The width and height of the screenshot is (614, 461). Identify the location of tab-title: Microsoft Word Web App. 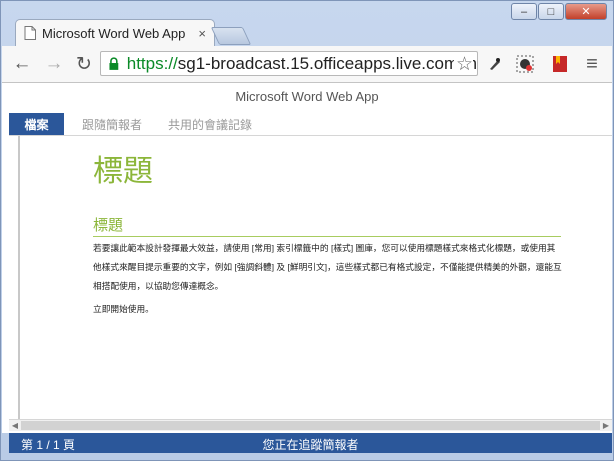
(114, 33).